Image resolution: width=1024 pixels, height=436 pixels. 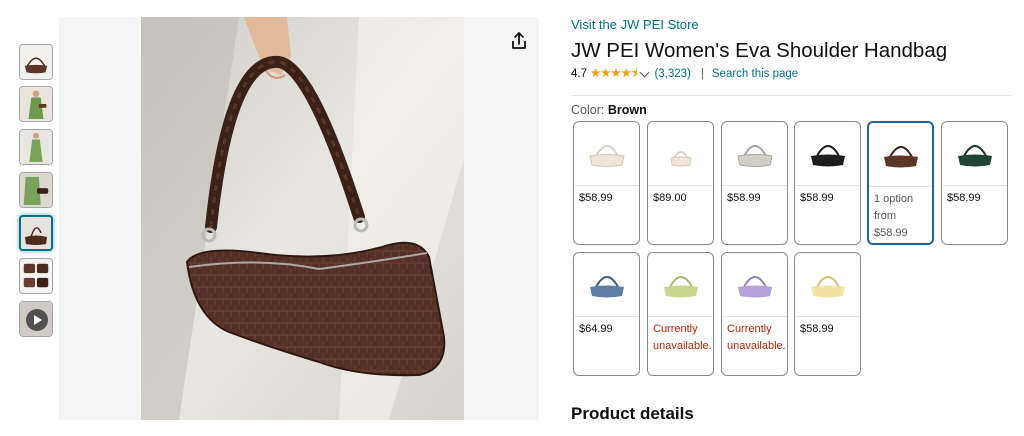 What do you see at coordinates (635, 24) in the screenshot?
I see `store-link: Visit the JW PEI Store` at bounding box center [635, 24].